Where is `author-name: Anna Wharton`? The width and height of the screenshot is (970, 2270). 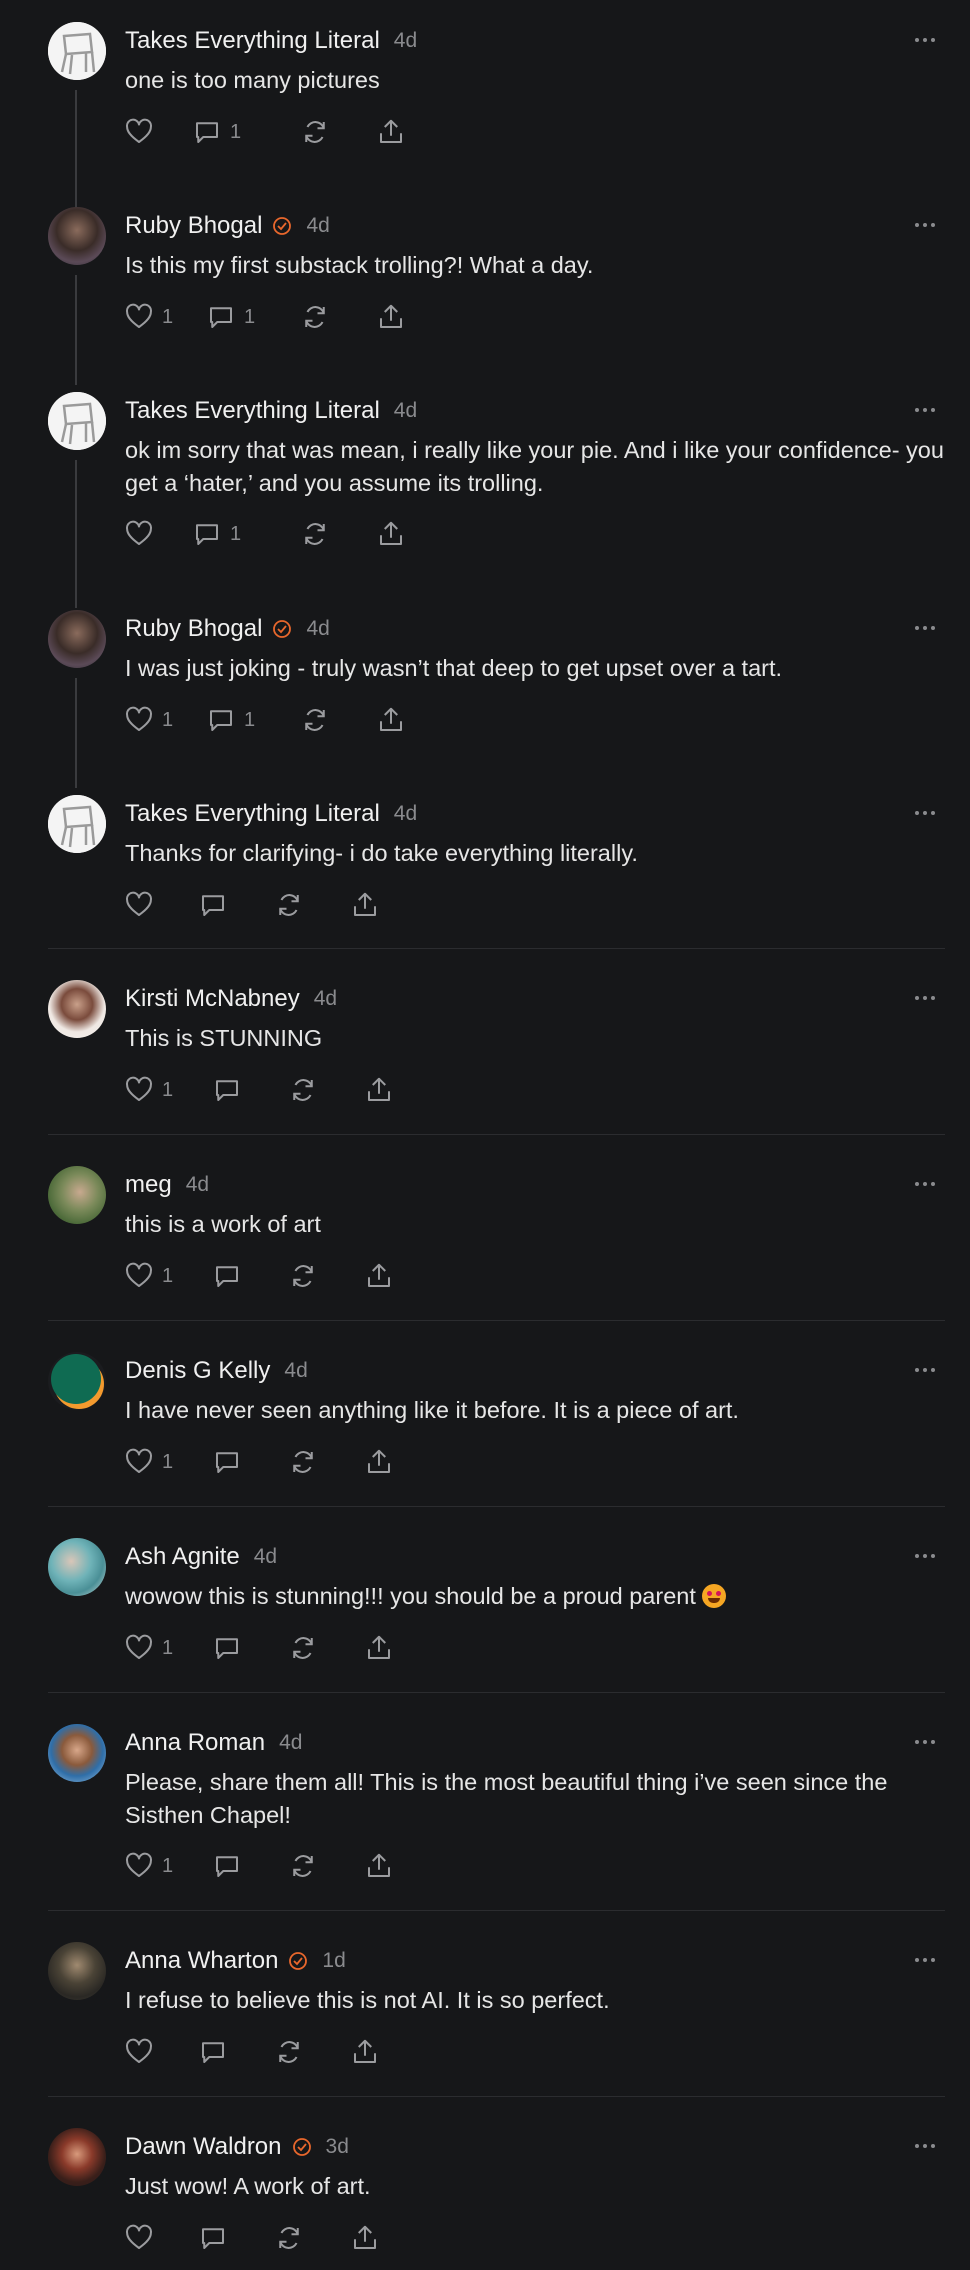
author-name: Anna Wharton is located at coordinates (201, 1961).